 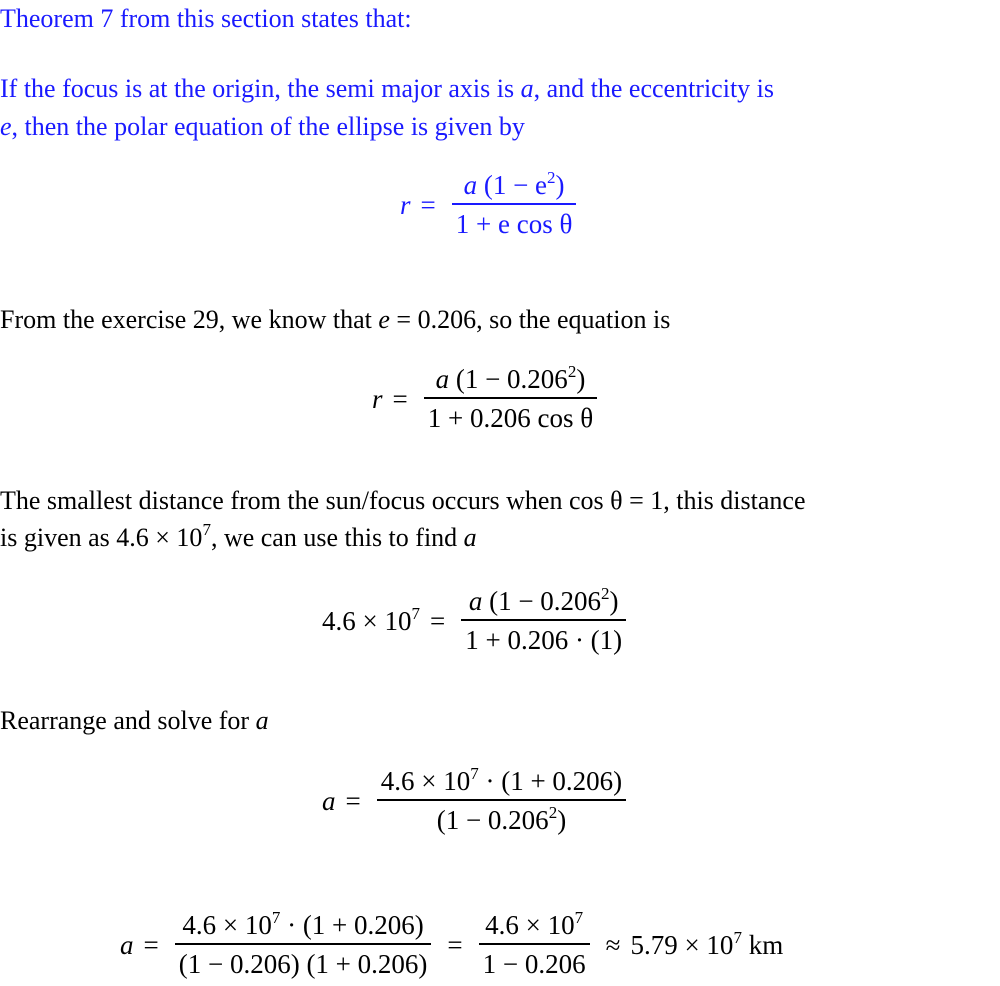 I want to click on step1-text-post: = 0.206, so the equation is, so click(x=530, y=319).